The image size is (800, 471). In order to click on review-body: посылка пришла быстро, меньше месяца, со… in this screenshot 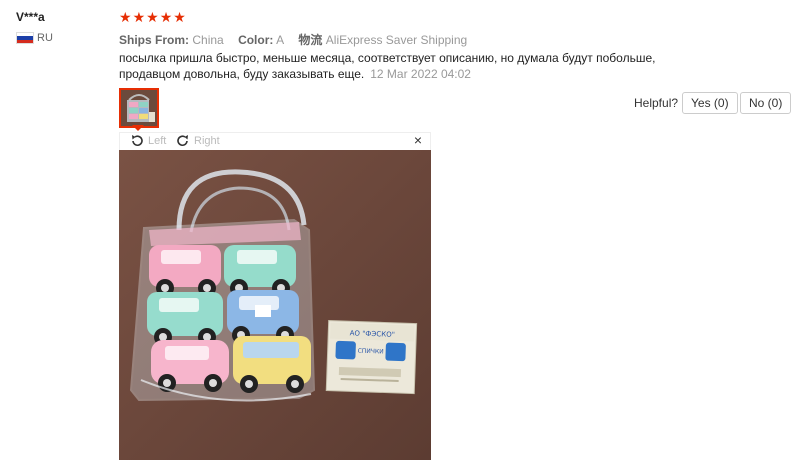, I will do `click(404, 66)`.